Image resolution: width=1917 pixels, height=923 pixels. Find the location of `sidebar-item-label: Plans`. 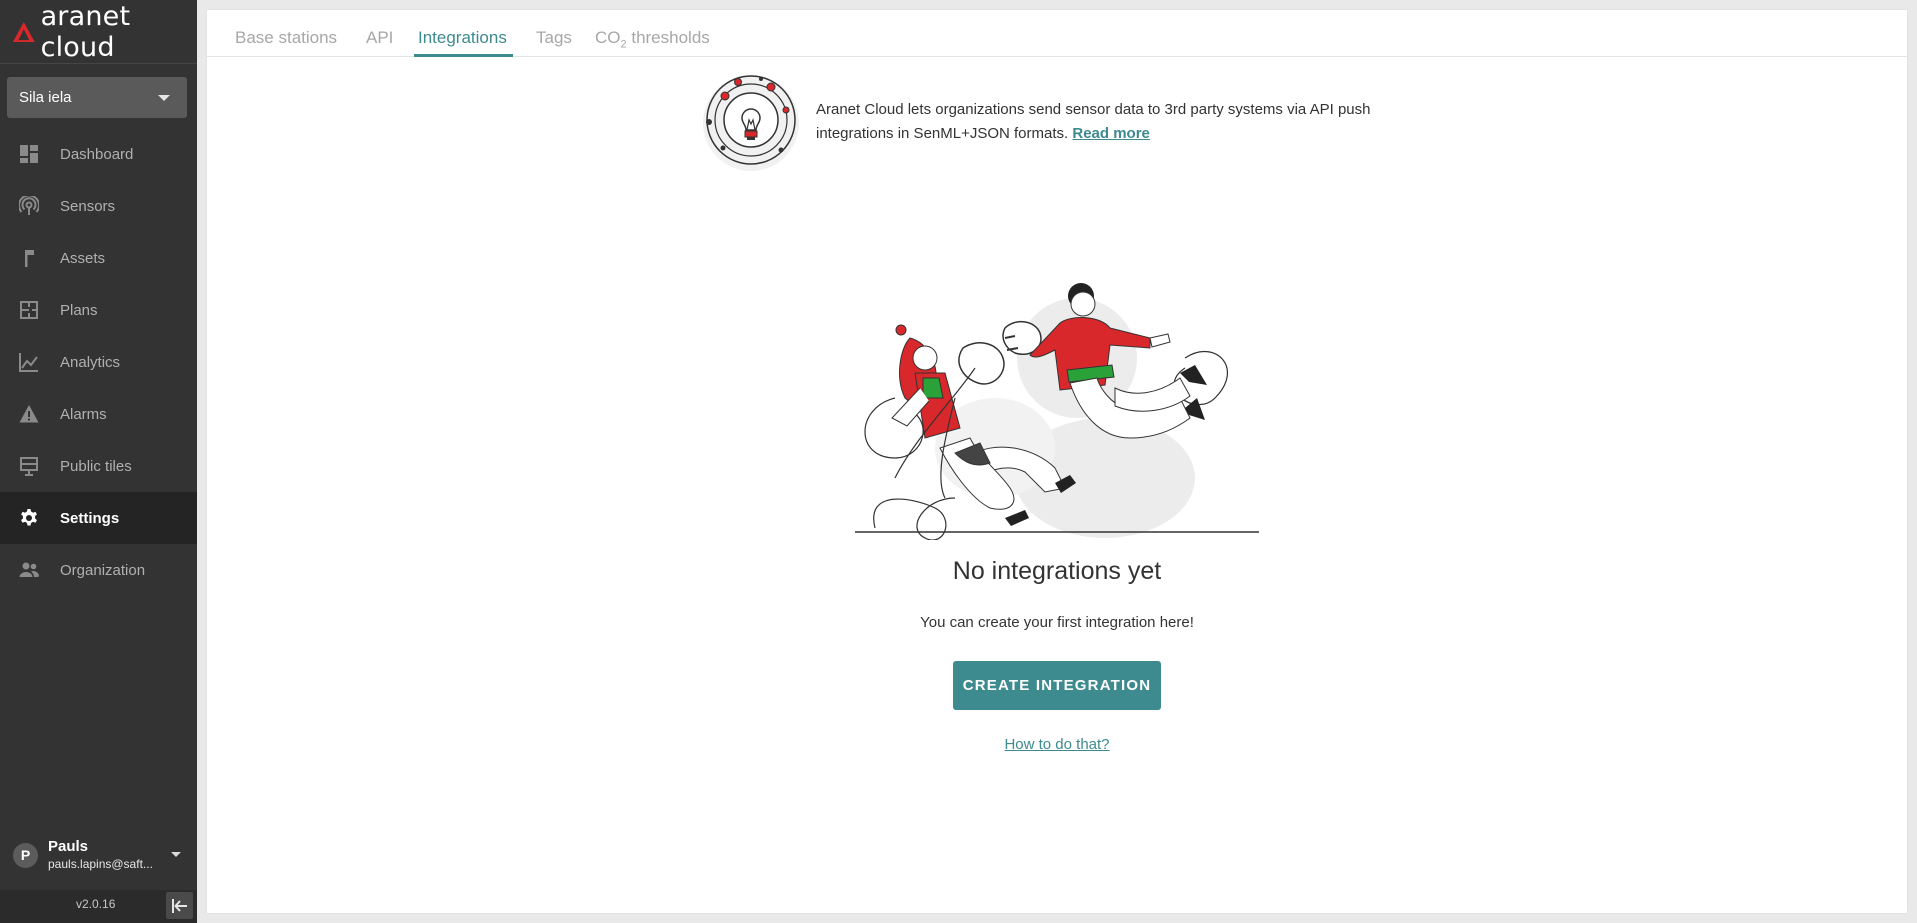

sidebar-item-label: Plans is located at coordinates (79, 310).